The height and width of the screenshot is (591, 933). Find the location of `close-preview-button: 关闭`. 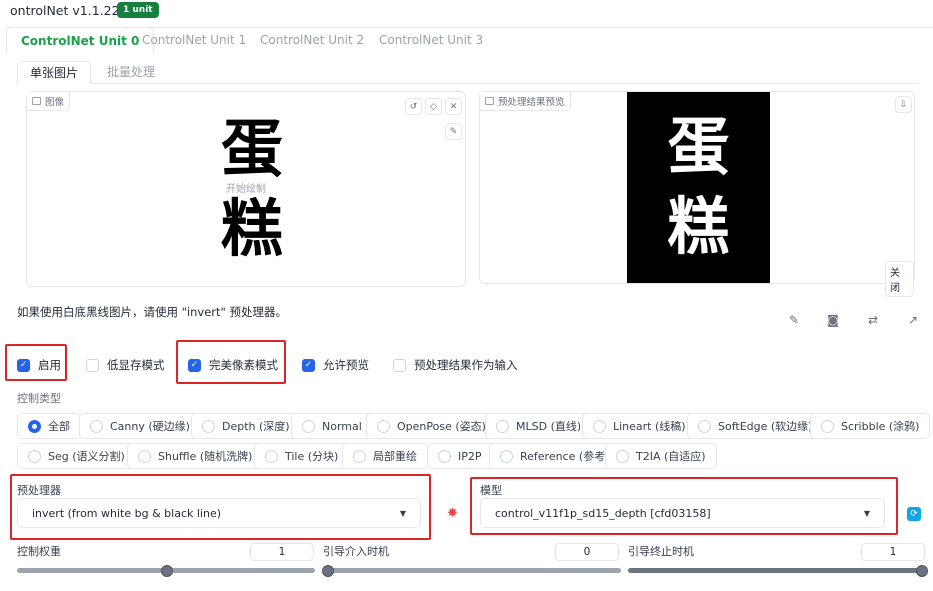

close-preview-button: 关闭 is located at coordinates (899, 279).